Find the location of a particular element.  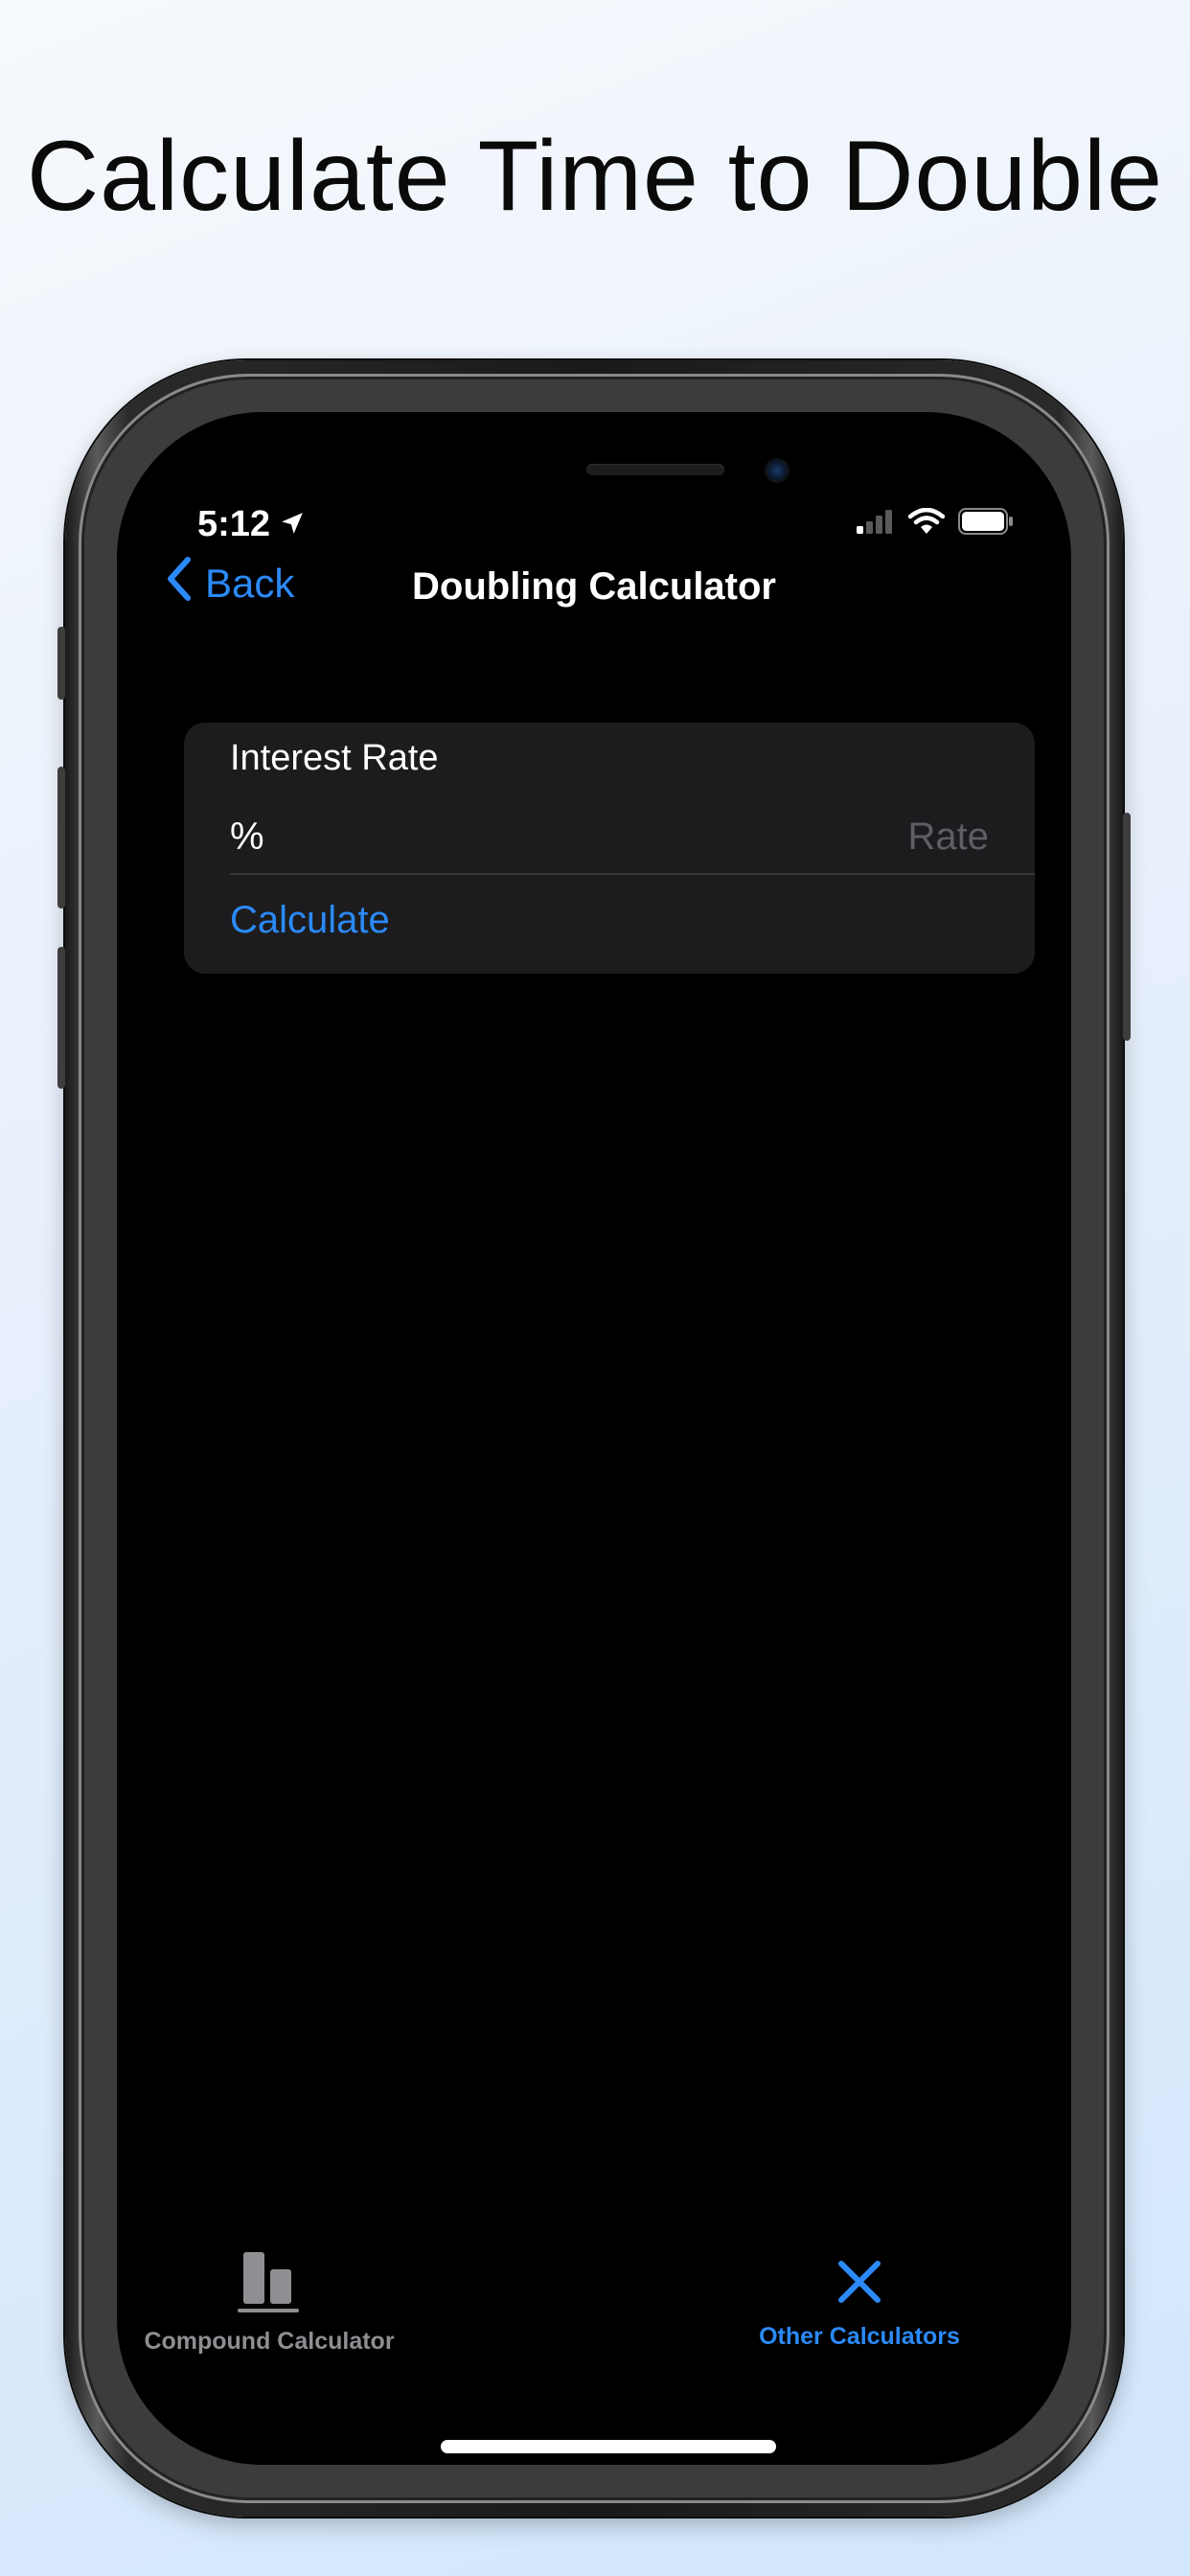

status-bar-indicators is located at coordinates (936, 523).